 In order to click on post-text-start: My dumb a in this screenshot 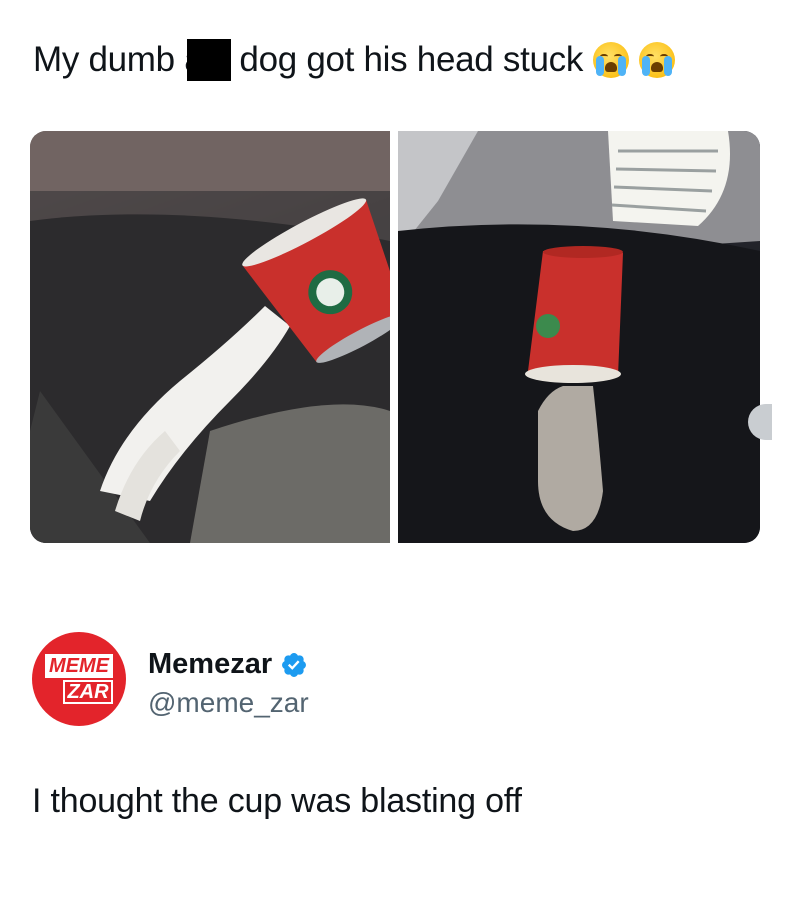, I will do `click(118, 59)`.